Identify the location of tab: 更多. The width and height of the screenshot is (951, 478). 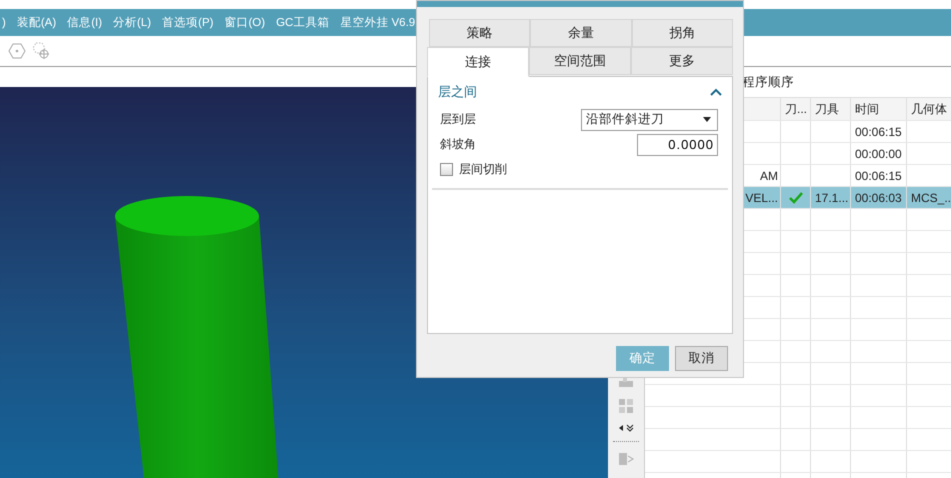
(682, 61).